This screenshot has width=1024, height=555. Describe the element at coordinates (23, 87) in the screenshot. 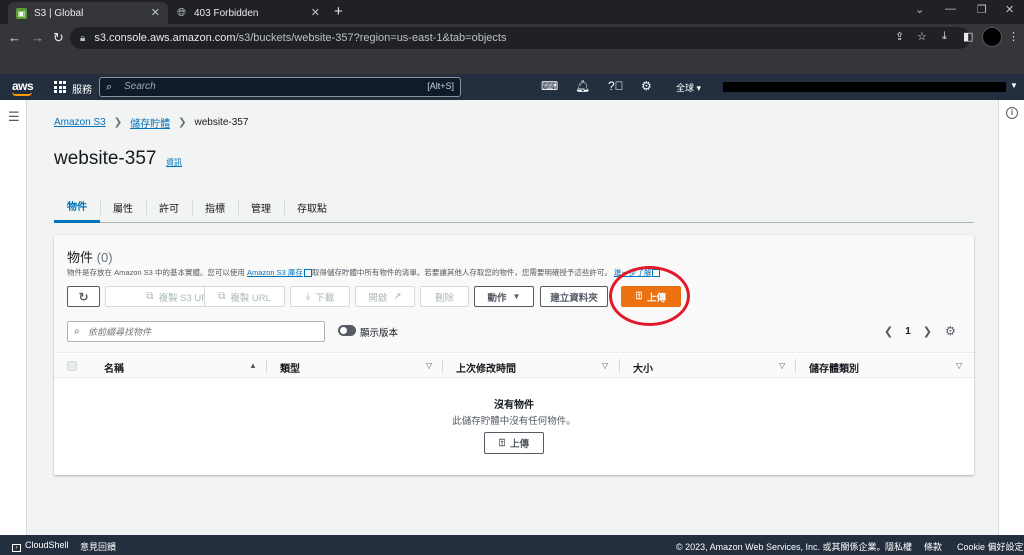

I see `aws-logo: aws` at that location.